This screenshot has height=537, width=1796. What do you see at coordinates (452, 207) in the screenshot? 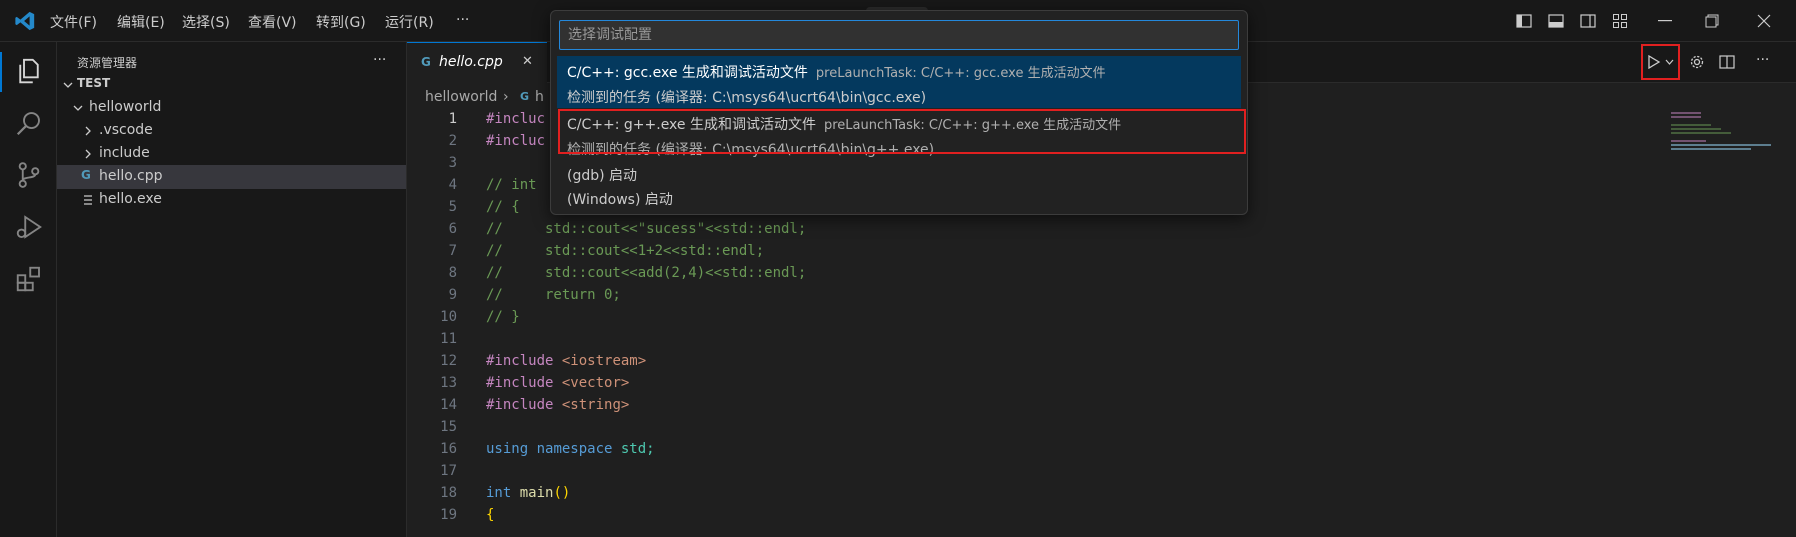
I see `line-number: 5` at bounding box center [452, 207].